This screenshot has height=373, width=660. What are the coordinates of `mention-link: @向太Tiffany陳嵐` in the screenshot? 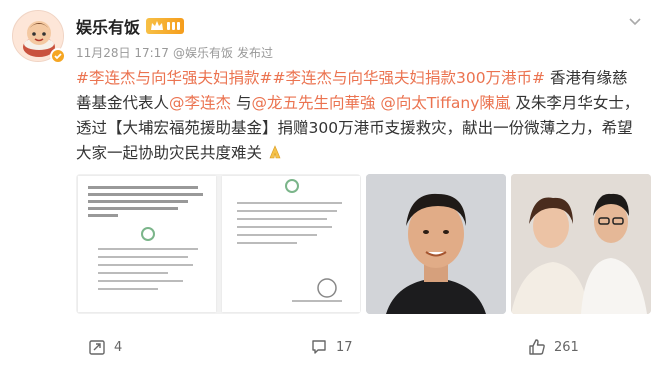 It's located at (445, 103).